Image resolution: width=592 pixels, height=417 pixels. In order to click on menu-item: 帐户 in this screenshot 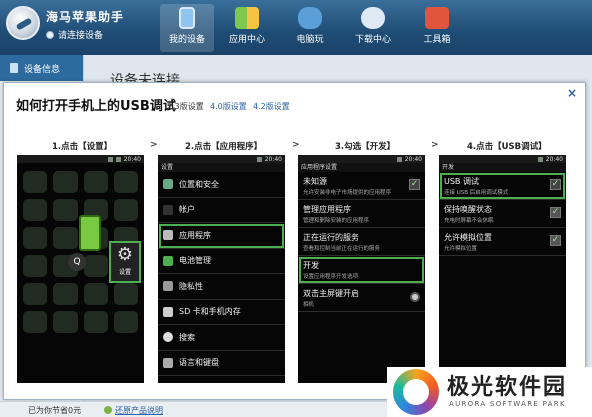, I will do `click(221, 210)`.